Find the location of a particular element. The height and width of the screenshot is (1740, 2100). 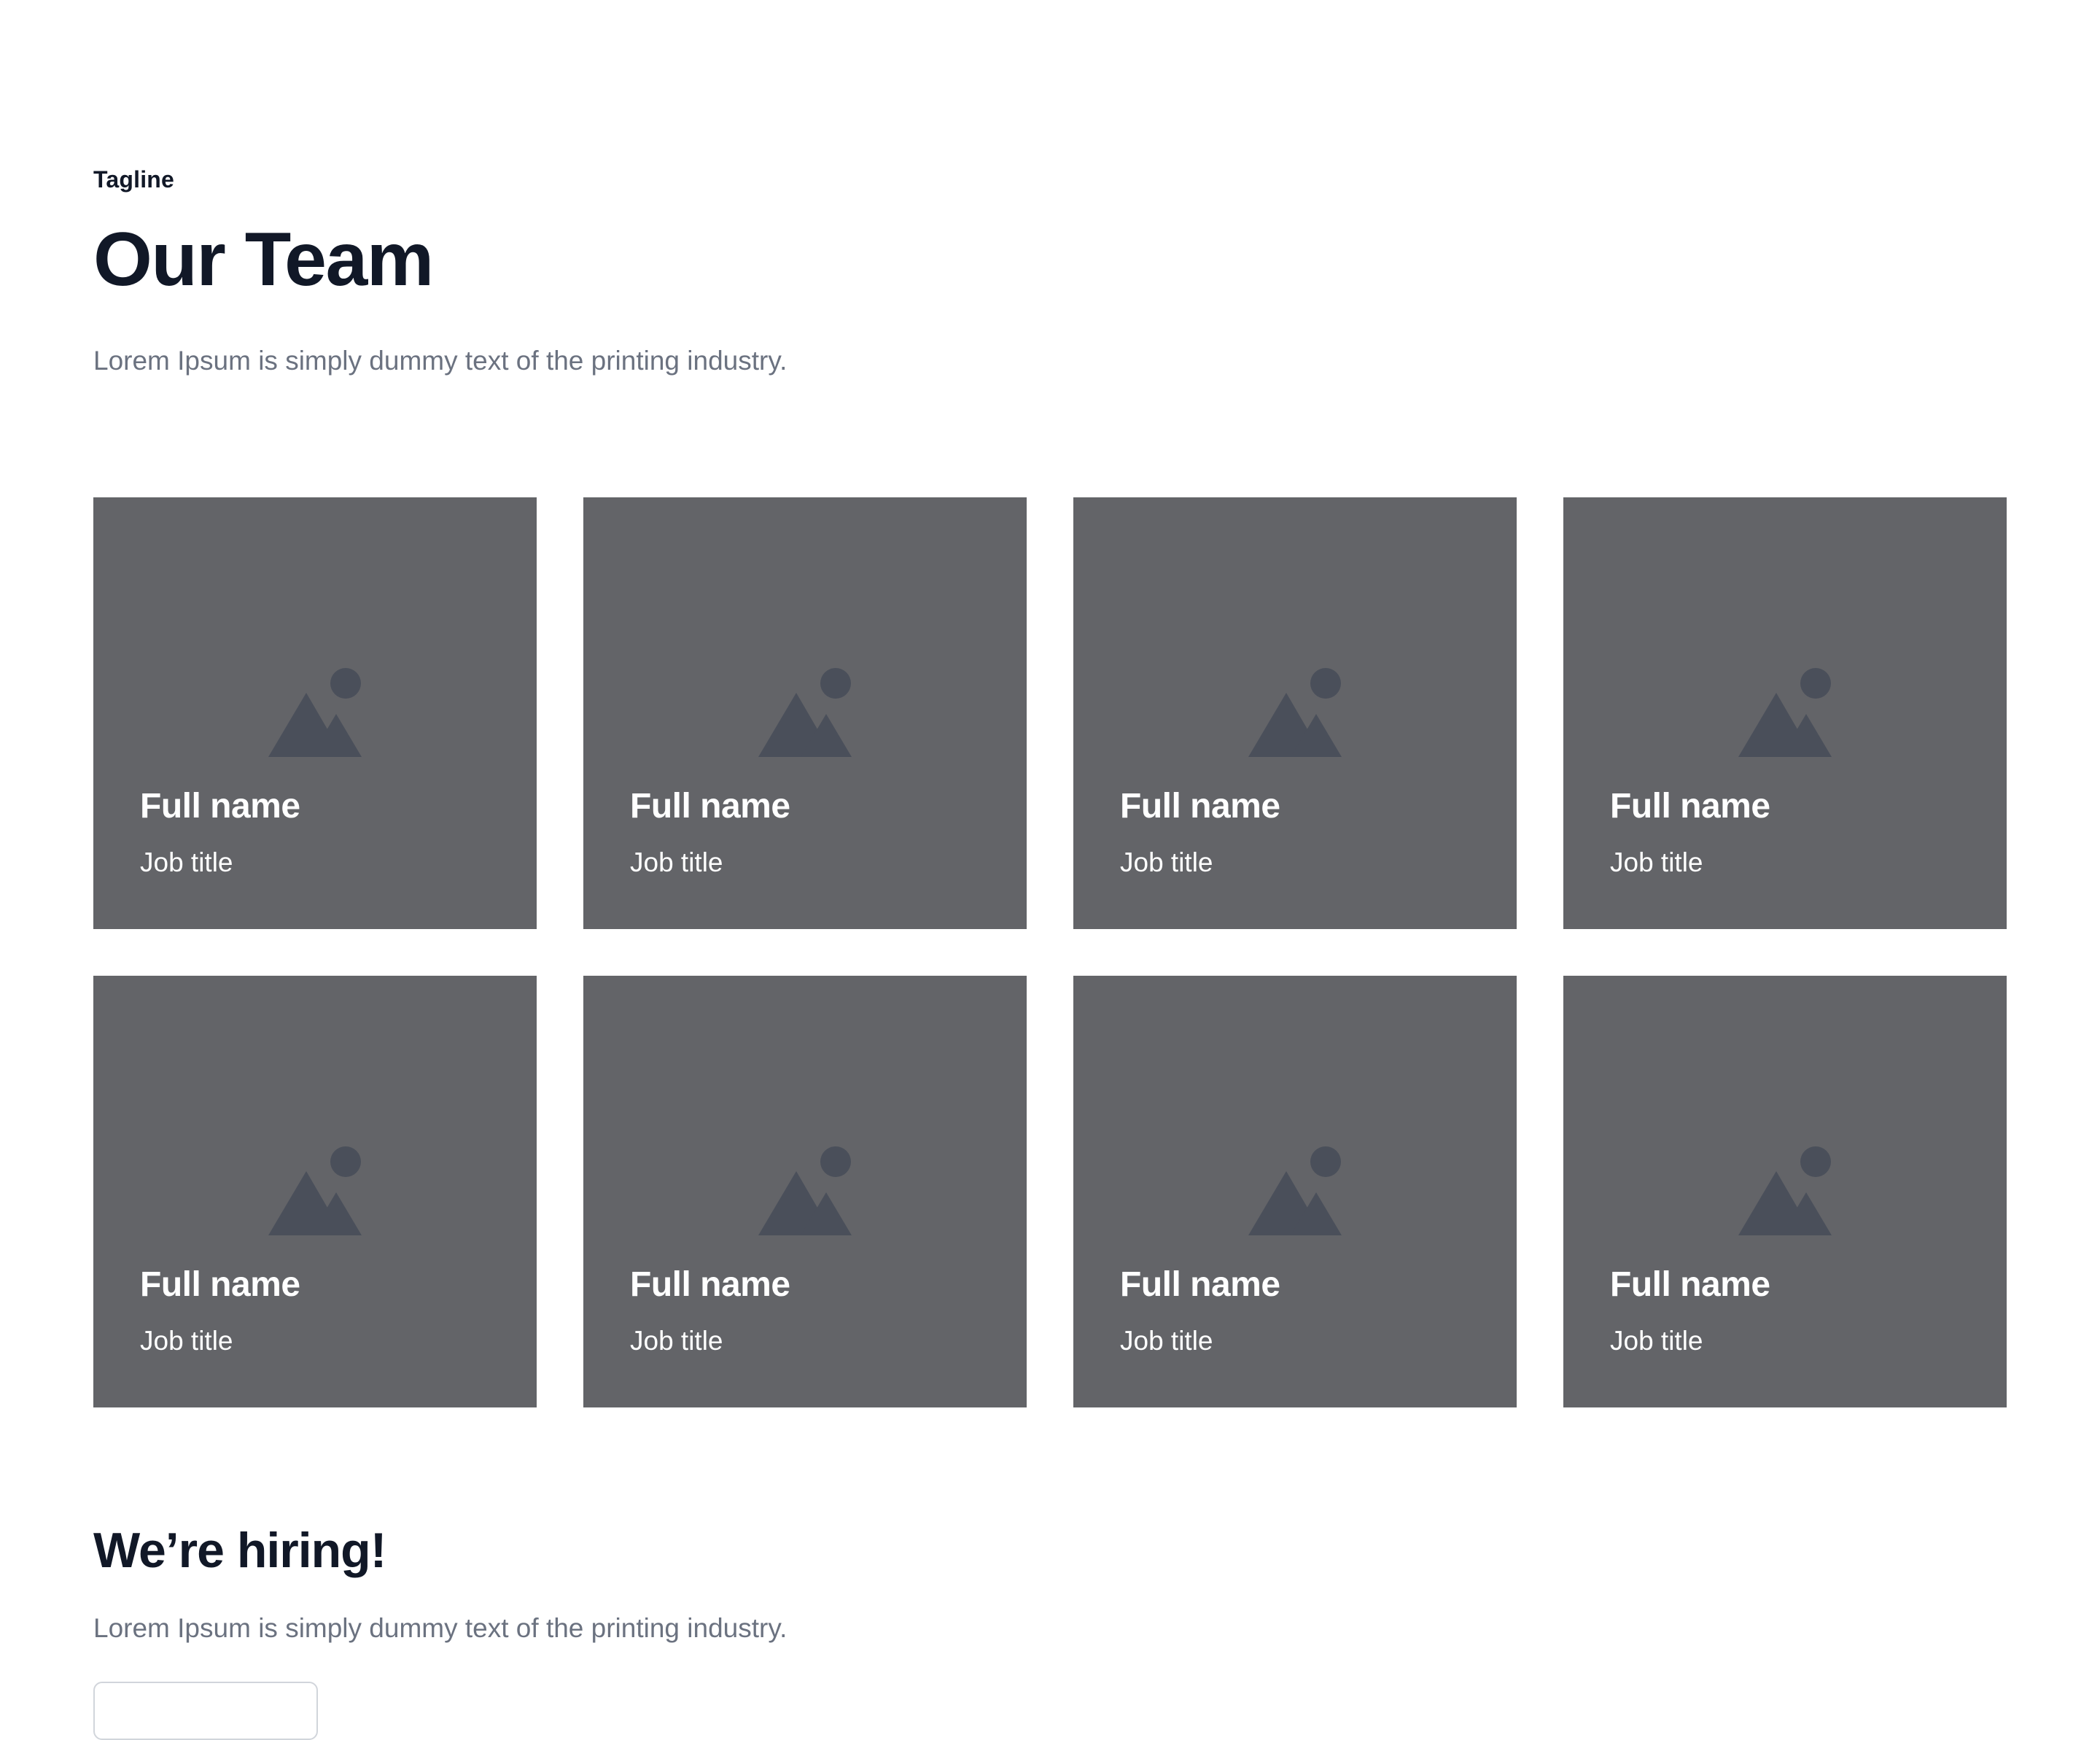

page-title: Our Team is located at coordinates (263, 259).